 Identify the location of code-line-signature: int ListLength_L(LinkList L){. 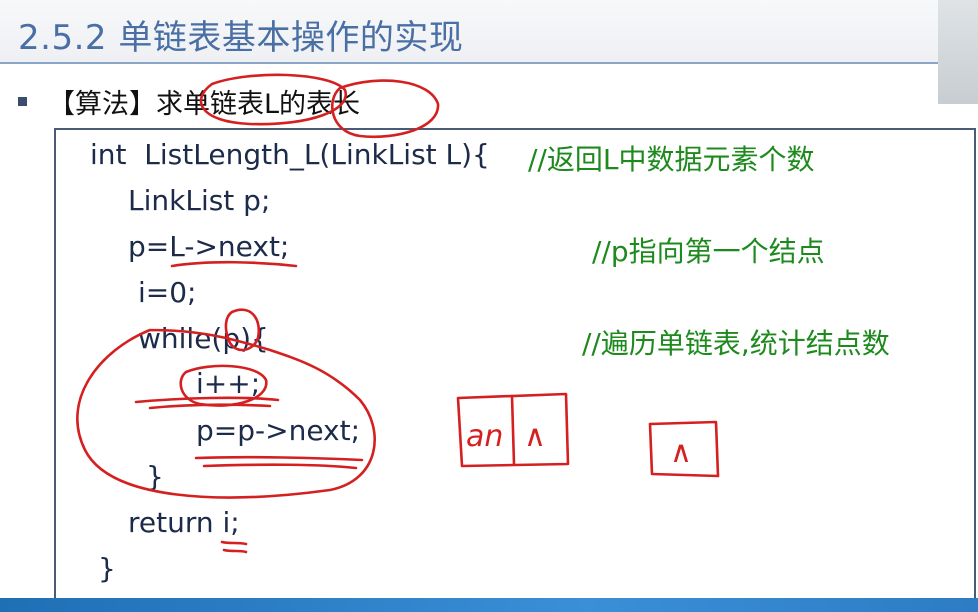
(290, 154).